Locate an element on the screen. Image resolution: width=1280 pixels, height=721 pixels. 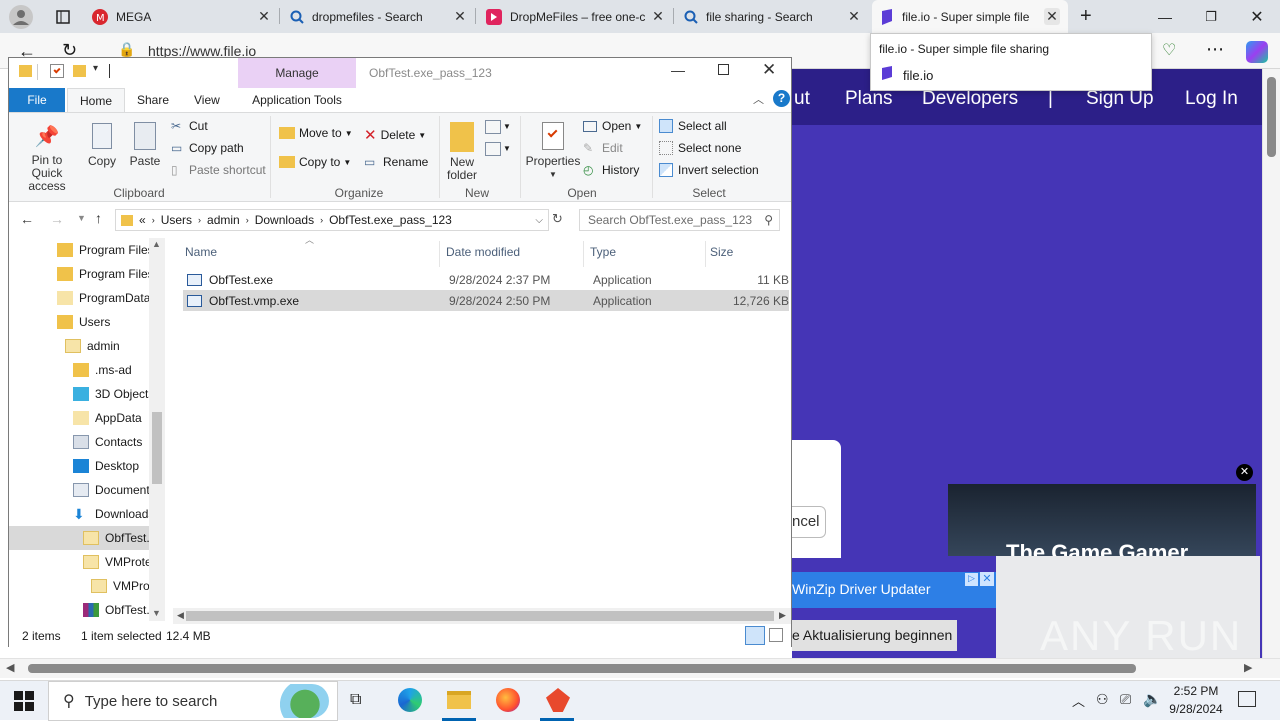
address-dropdown-icon: ⌵ is located at coordinates (539, 220).